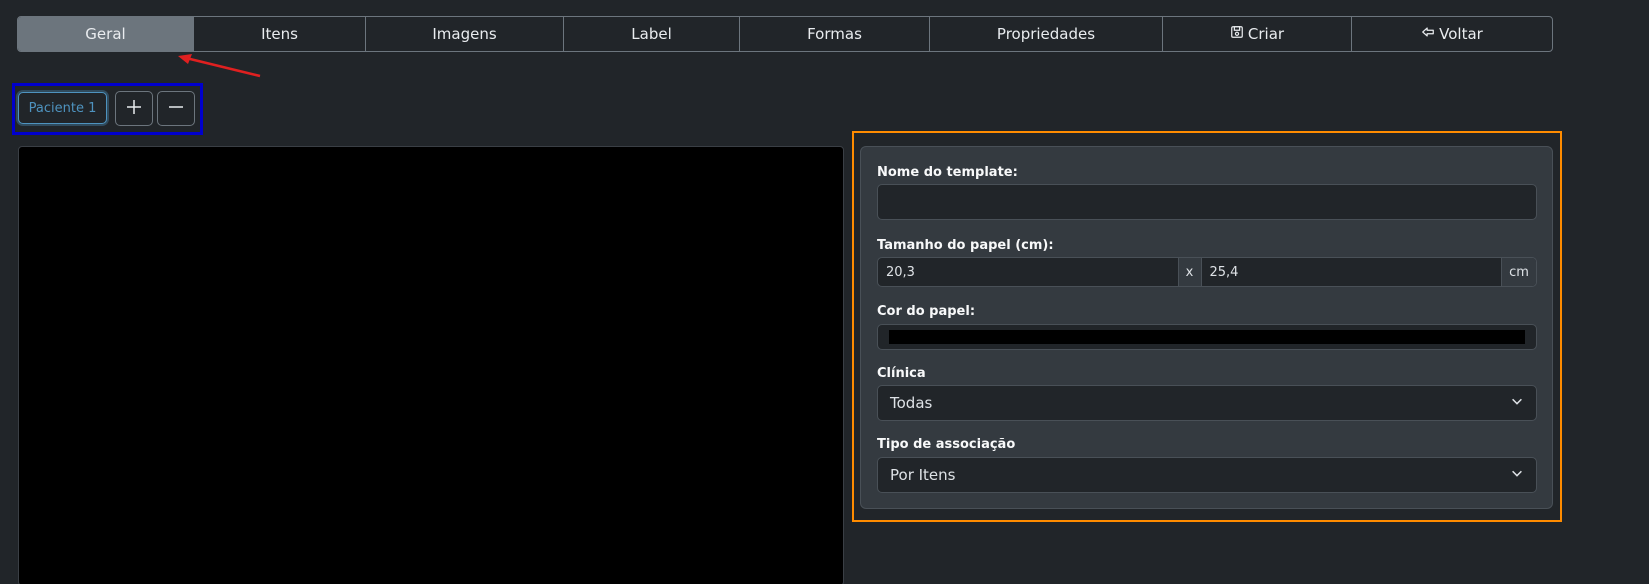  I want to click on tab-geral: Geral, so click(106, 34).